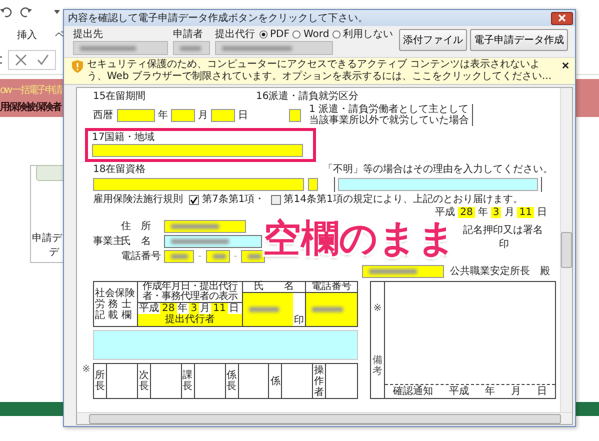 This screenshot has height=441, width=599. What do you see at coordinates (275, 381) in the screenshot?
I see `approval-label: 係` at bounding box center [275, 381].